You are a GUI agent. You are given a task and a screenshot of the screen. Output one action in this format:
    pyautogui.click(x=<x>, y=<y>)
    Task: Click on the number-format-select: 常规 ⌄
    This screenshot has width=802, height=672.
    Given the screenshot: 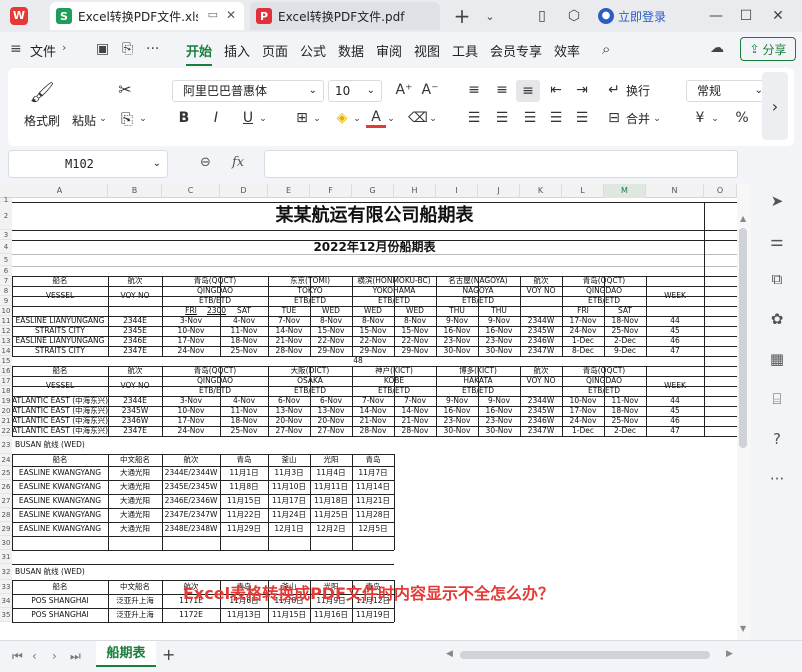 What is the action you would take?
    pyautogui.click(x=728, y=91)
    